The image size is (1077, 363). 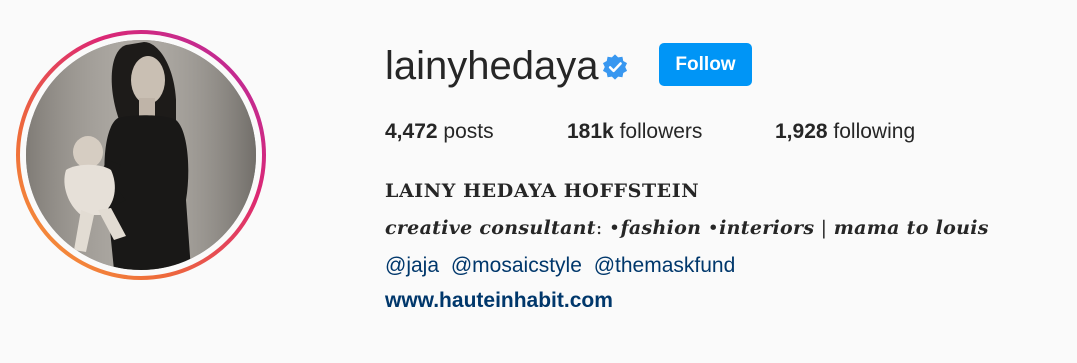 I want to click on following-stat: 1,928 following, so click(x=845, y=132).